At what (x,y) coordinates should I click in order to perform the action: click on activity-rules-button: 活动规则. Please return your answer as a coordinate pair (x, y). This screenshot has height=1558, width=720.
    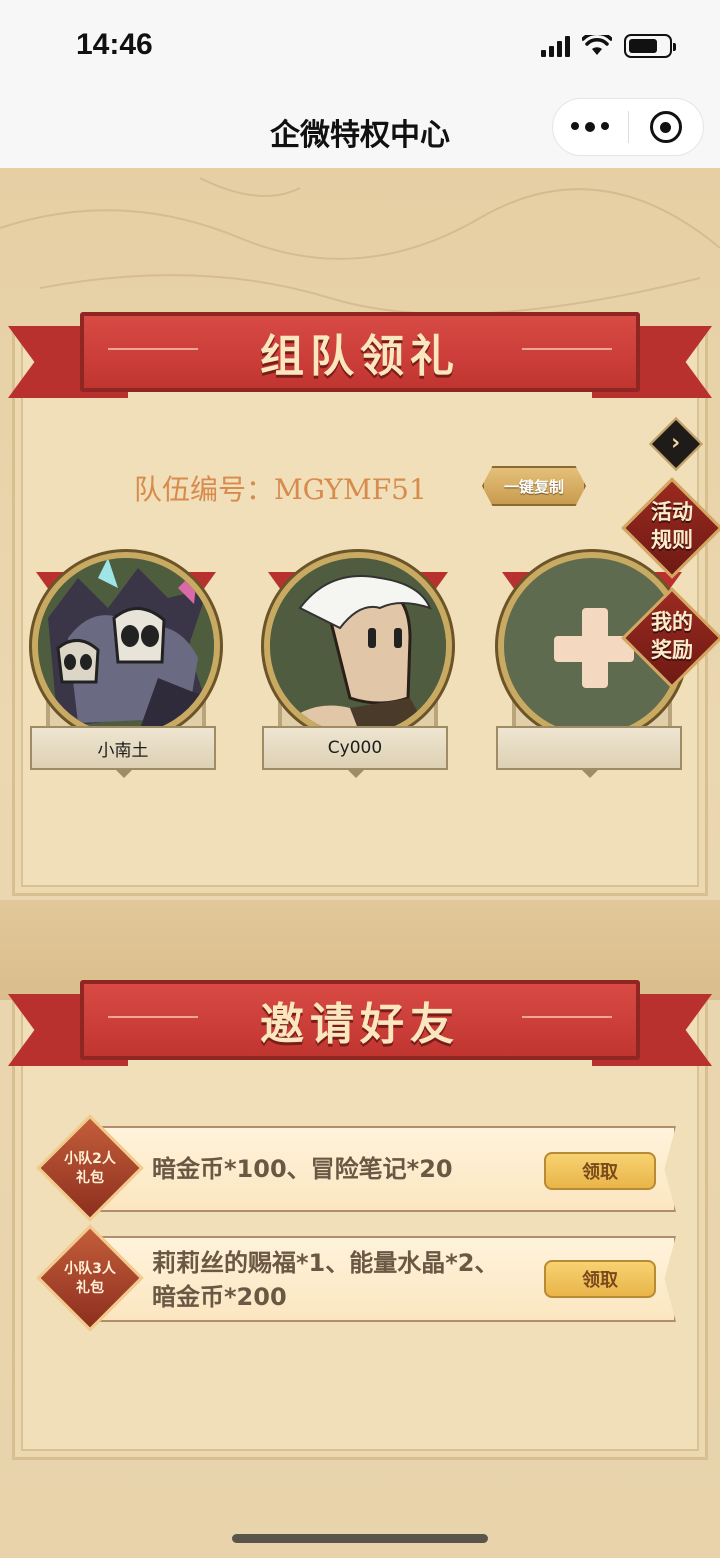
    Looking at the image, I should click on (670, 528).